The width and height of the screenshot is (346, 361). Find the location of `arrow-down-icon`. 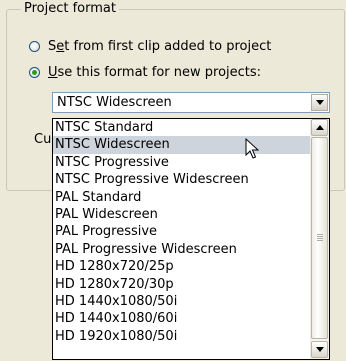

arrow-down-icon is located at coordinates (319, 349).